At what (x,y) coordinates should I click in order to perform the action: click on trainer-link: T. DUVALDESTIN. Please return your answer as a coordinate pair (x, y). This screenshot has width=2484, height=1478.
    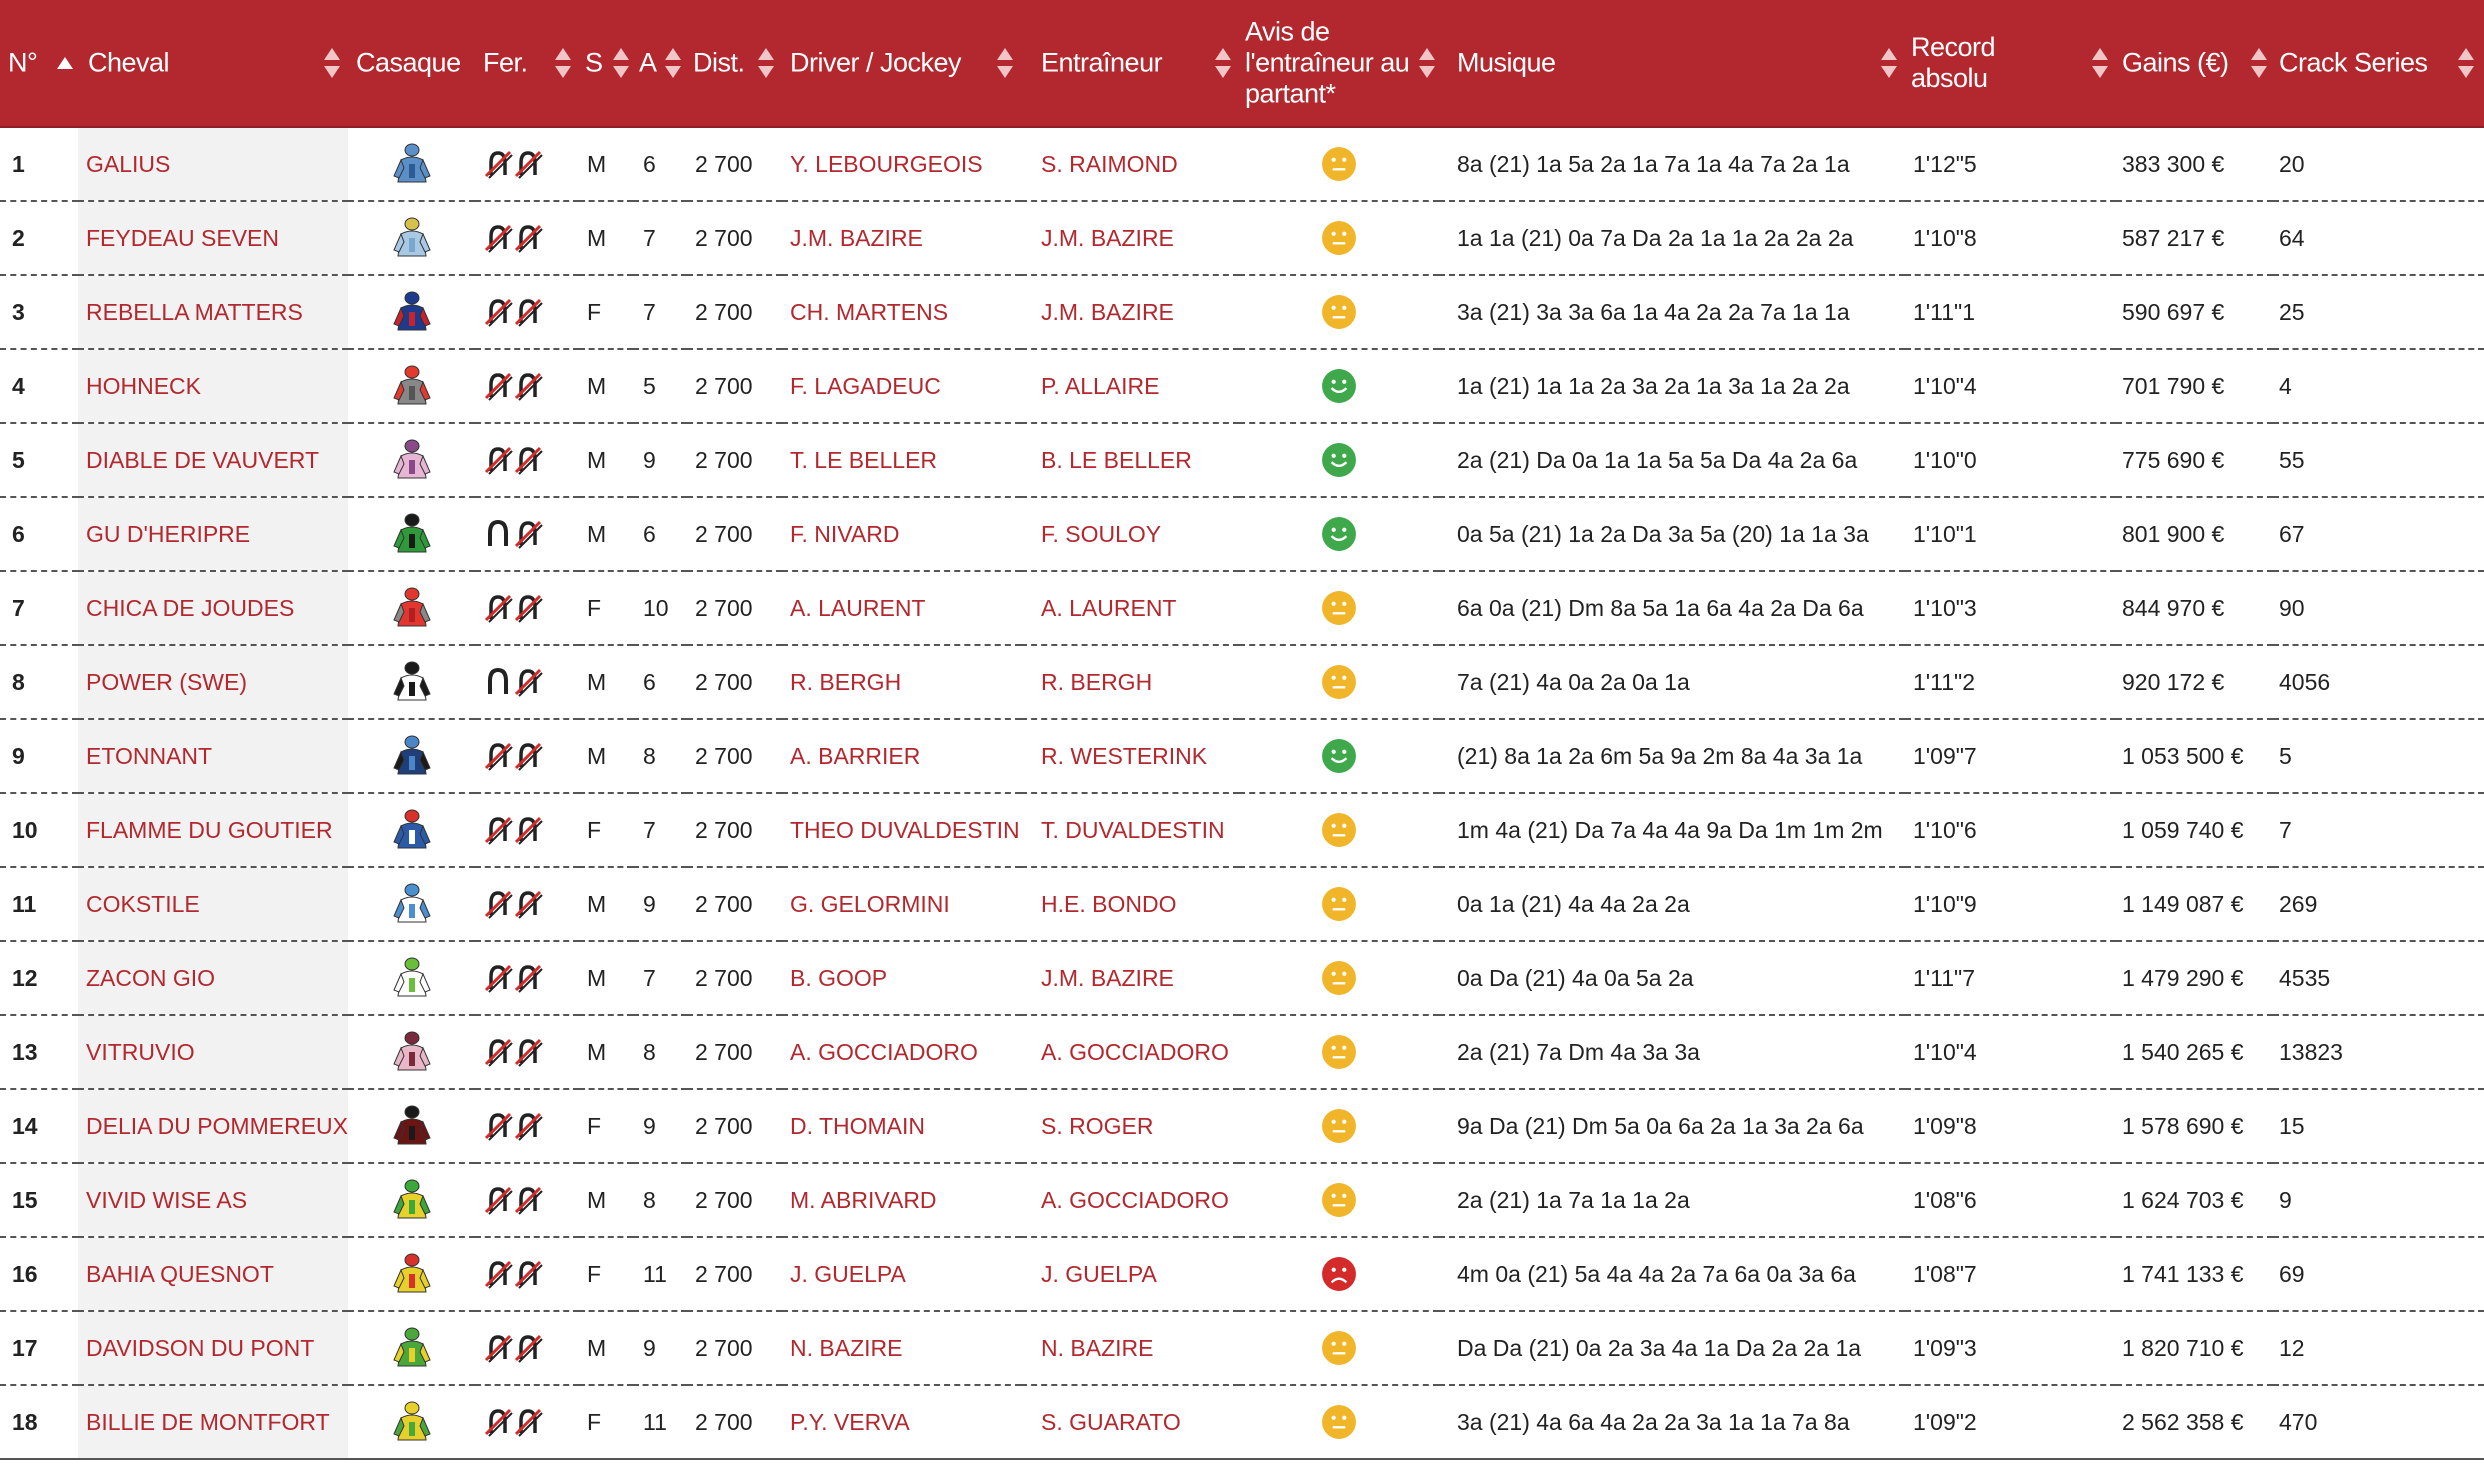
    Looking at the image, I should click on (1130, 830).